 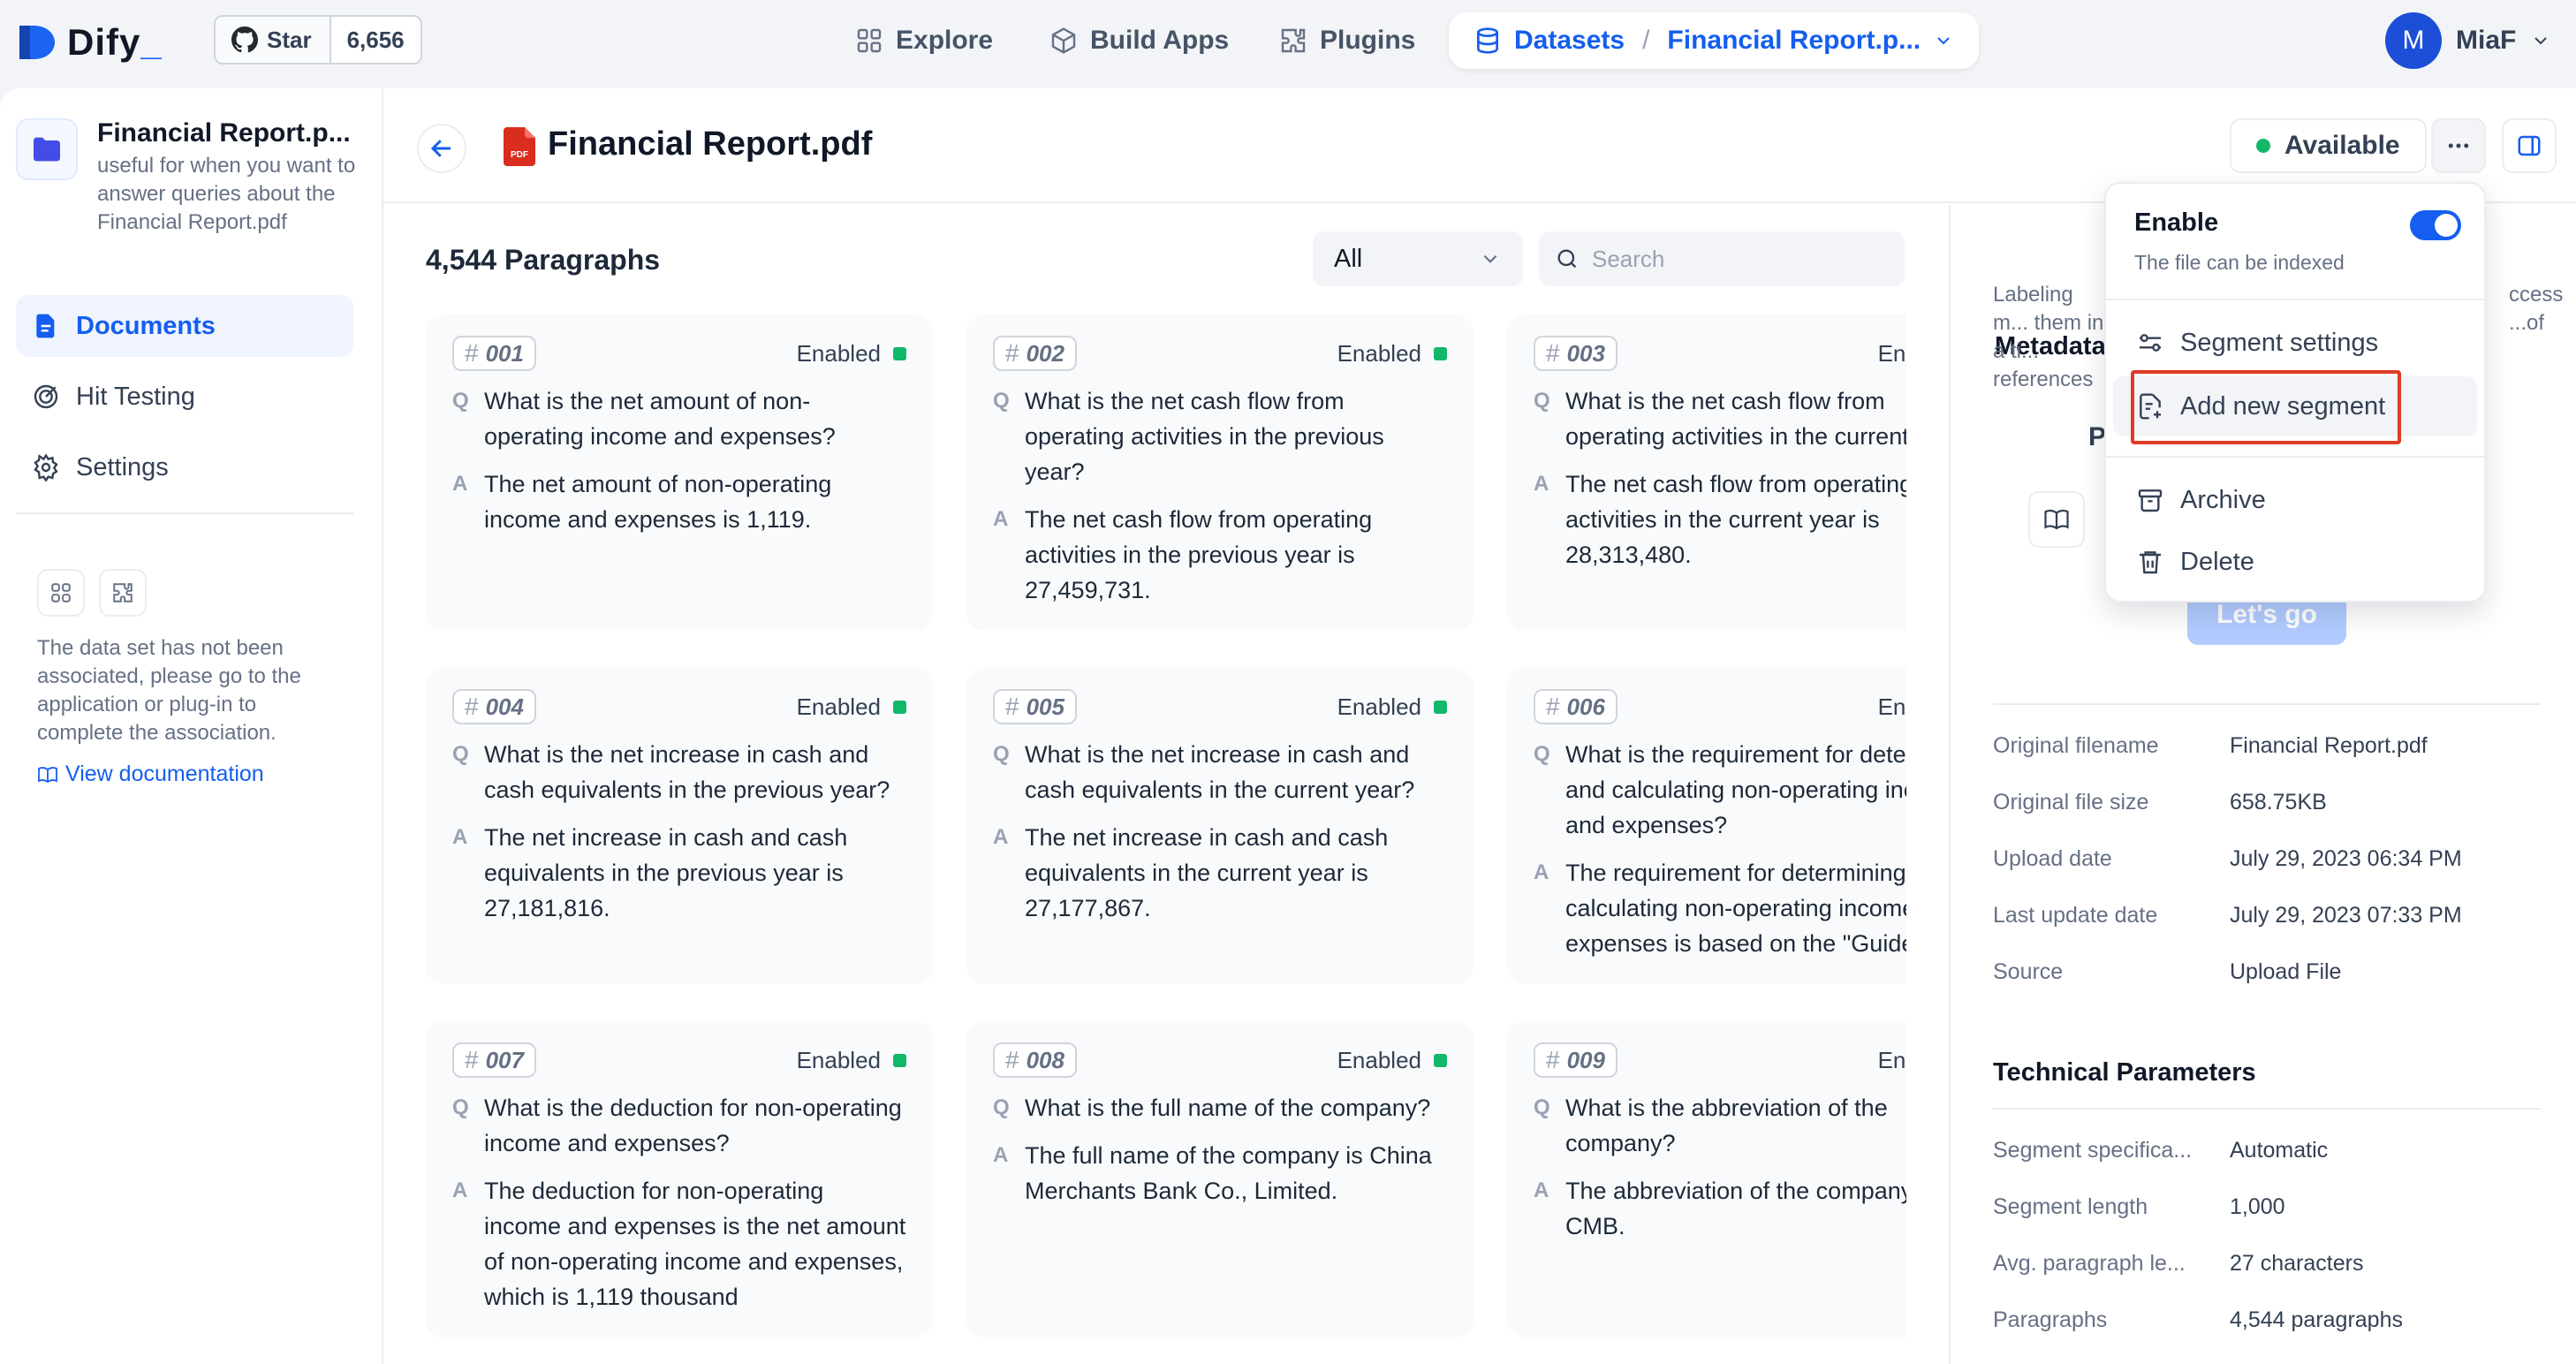 I want to click on segment-header: #005 Enabled, so click(x=1220, y=707).